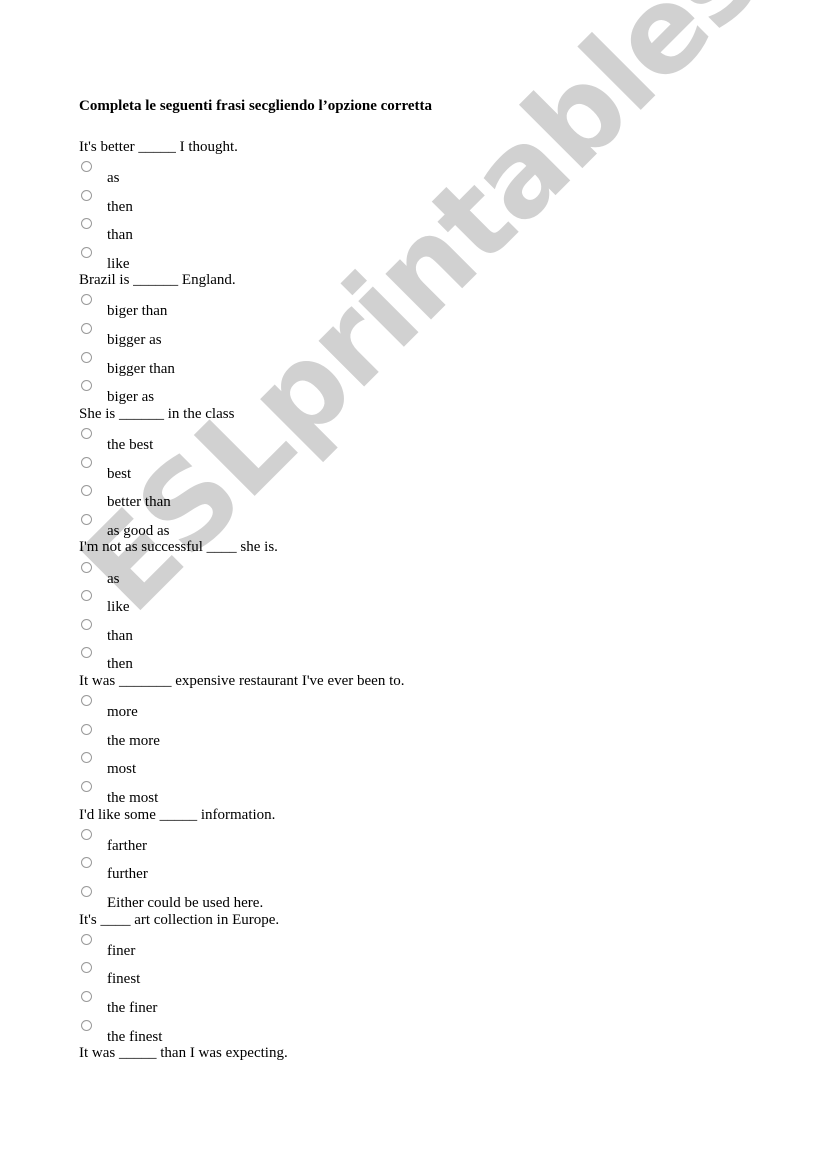  I want to click on option: finer, so click(229, 947).